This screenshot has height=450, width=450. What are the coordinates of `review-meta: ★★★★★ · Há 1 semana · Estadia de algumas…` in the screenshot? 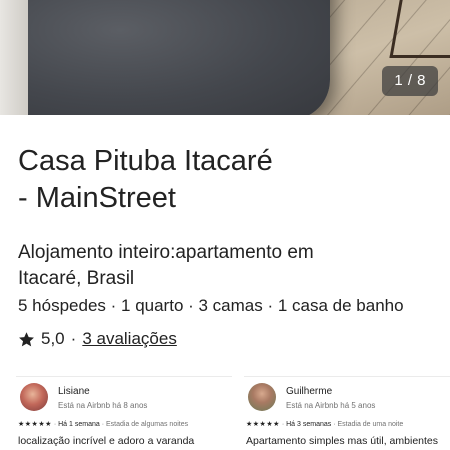 It's located at (103, 424).